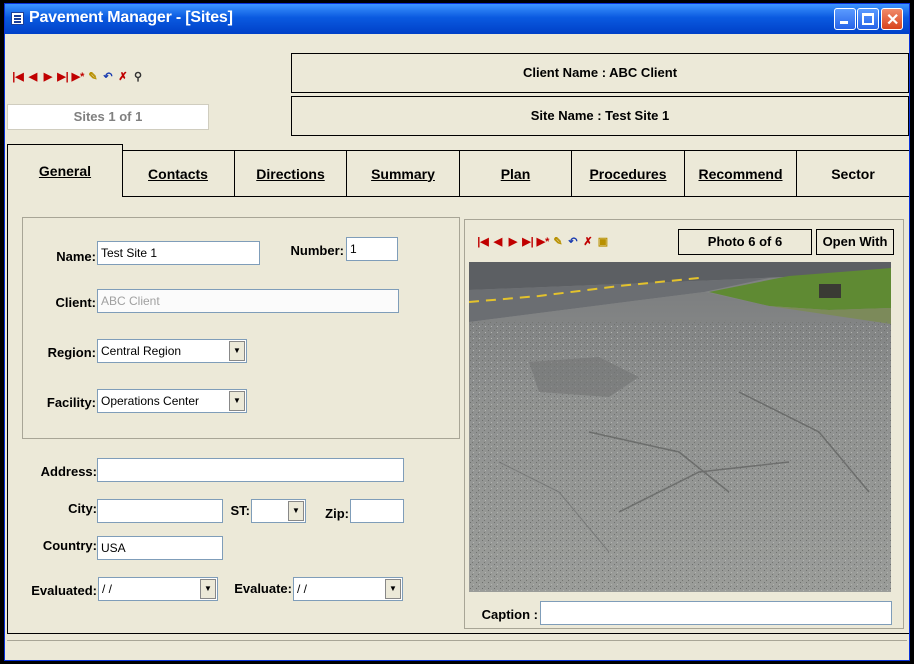 The width and height of the screenshot is (914, 664). What do you see at coordinates (68, 471) in the screenshot?
I see `address-label: Address:` at bounding box center [68, 471].